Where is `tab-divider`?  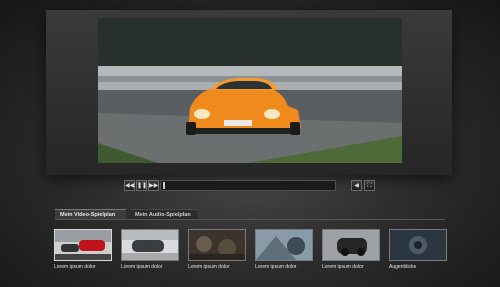
tab-divider is located at coordinates (250, 219).